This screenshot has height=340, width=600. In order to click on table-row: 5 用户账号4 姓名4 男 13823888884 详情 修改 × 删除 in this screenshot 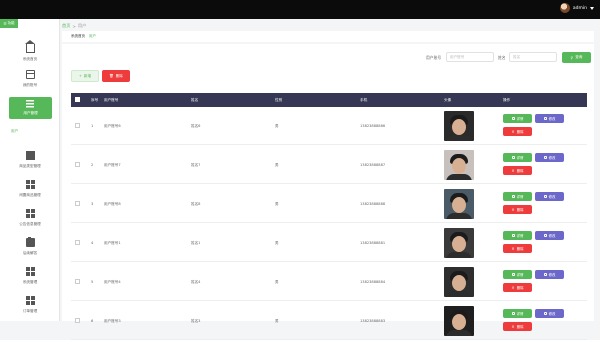, I will do `click(329, 282)`.